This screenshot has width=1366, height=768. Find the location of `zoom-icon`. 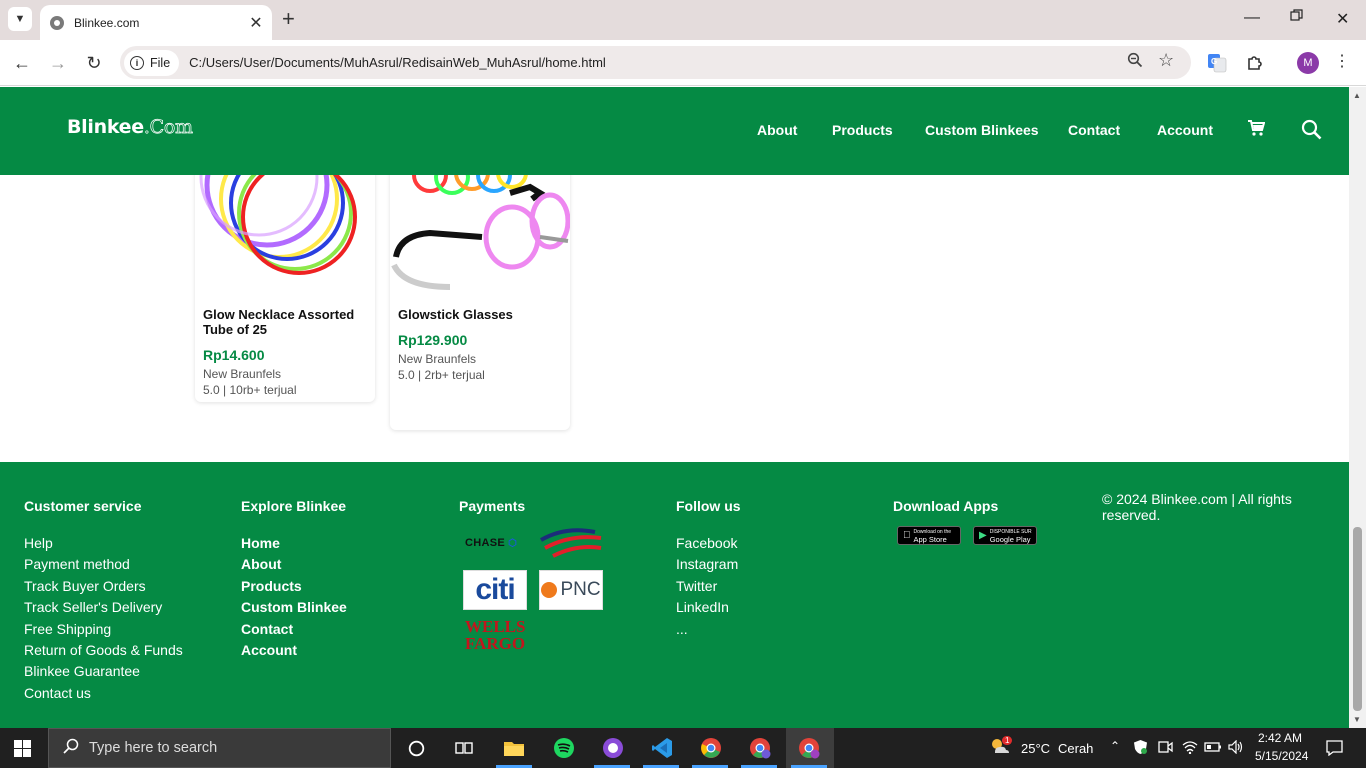

zoom-icon is located at coordinates (1135, 62).